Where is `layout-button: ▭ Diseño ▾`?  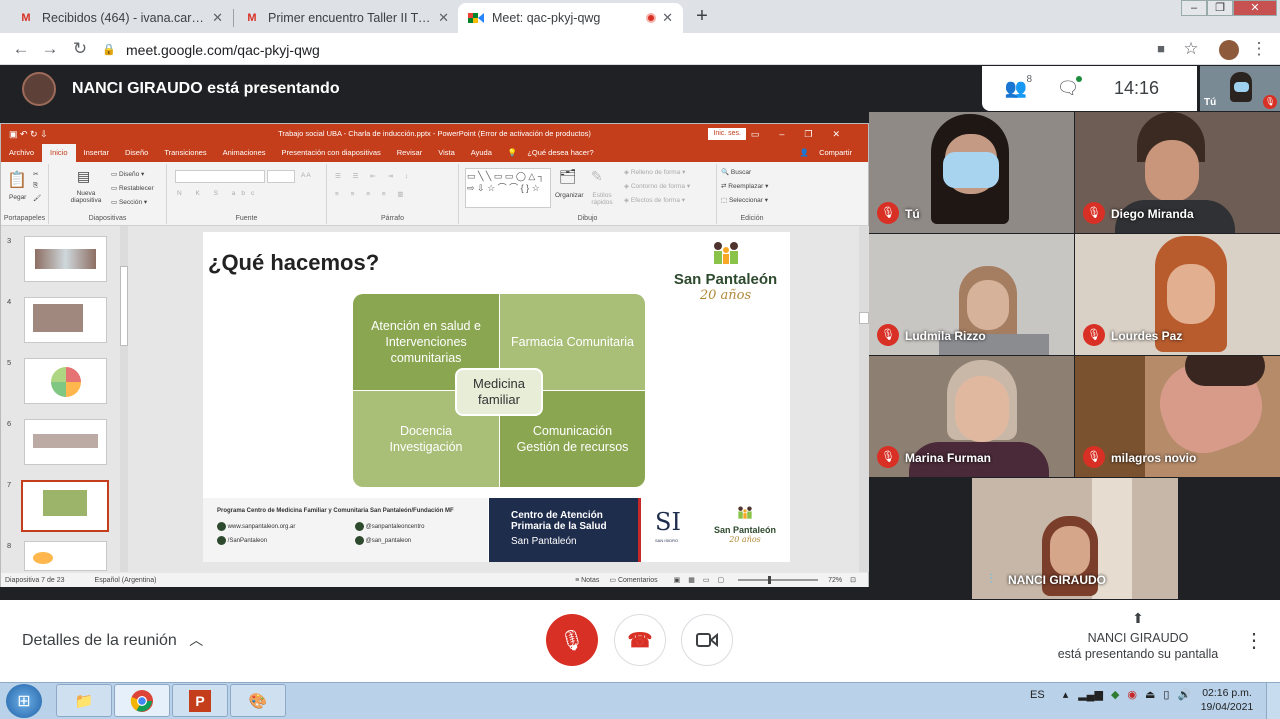
layout-button: ▭ Diseño ▾ is located at coordinates (127, 174).